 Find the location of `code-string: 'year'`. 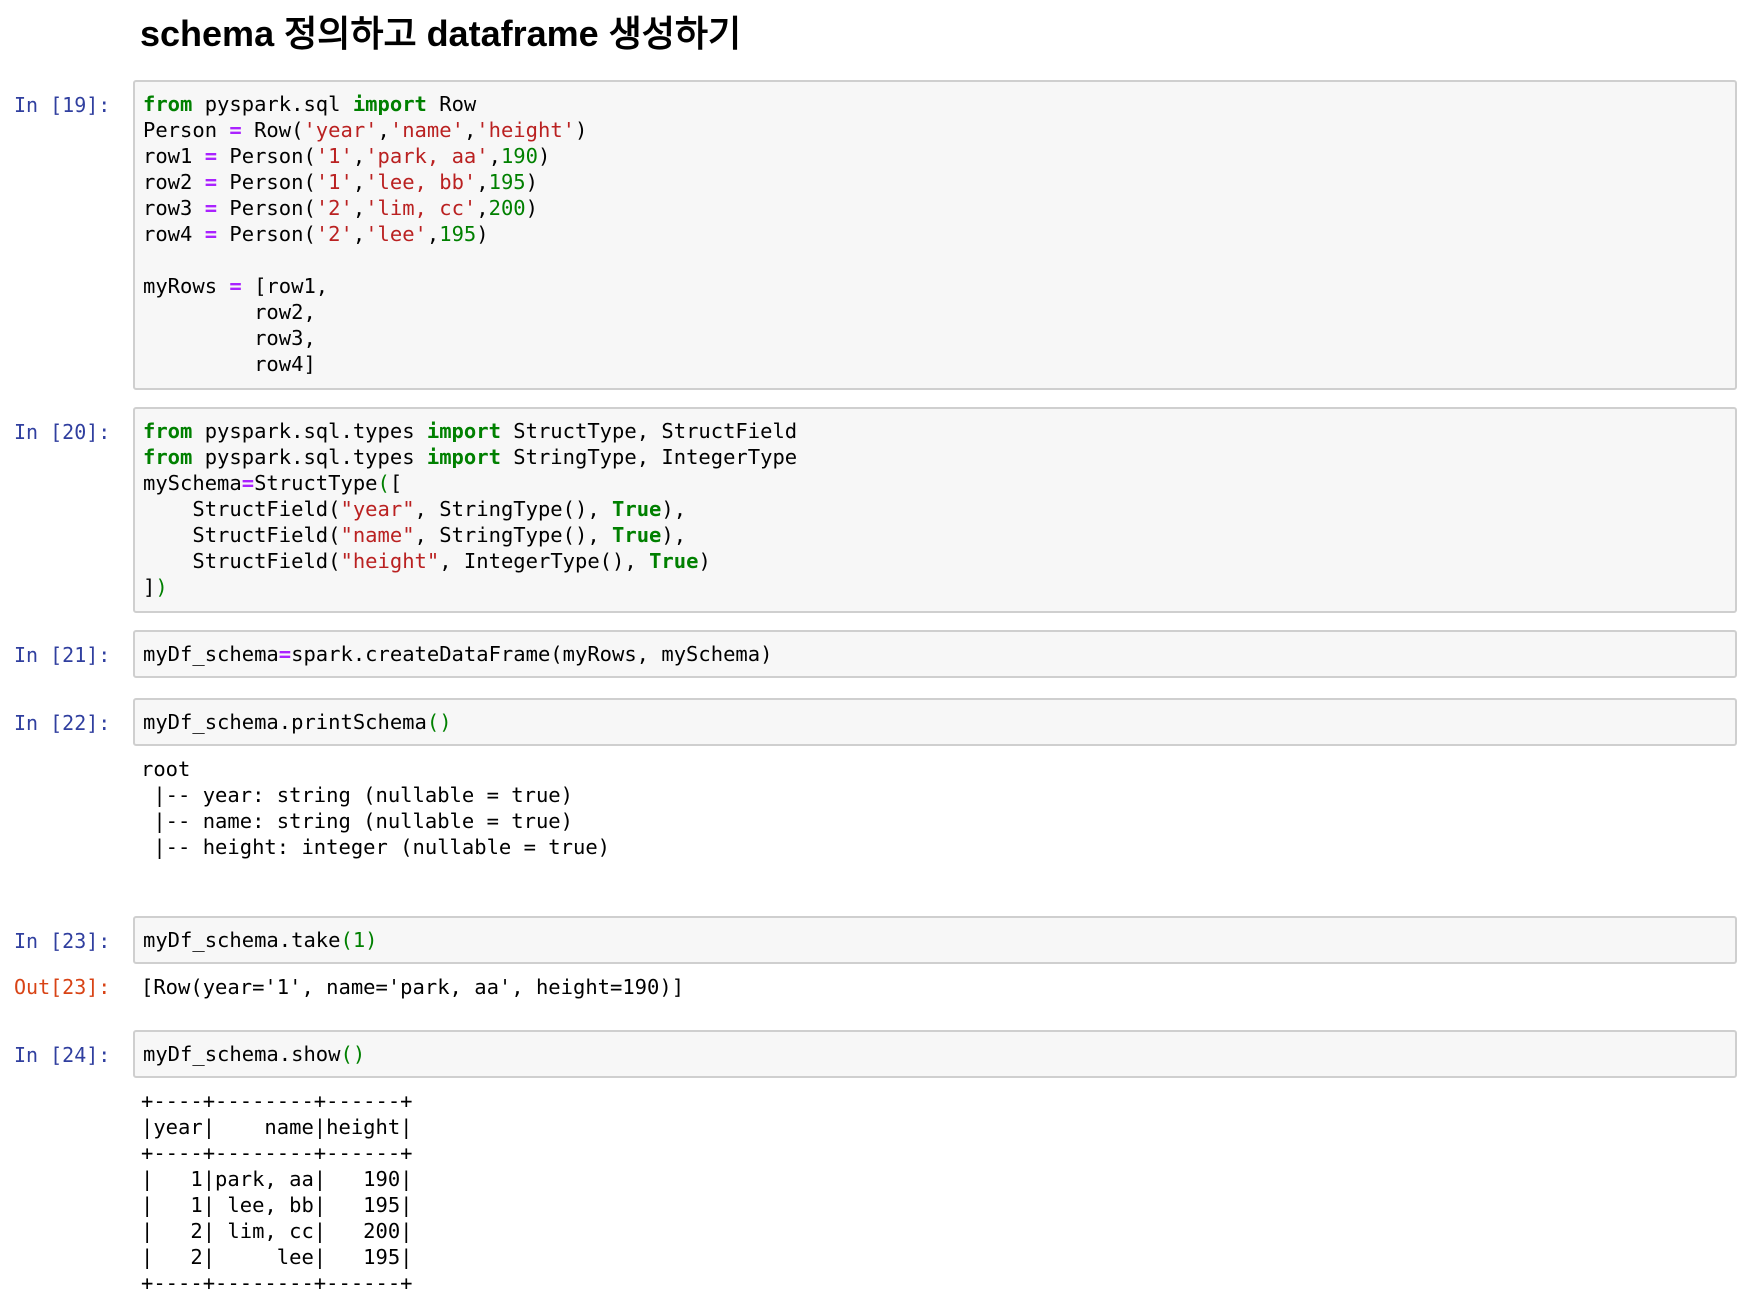

code-string: 'year' is located at coordinates (340, 130).